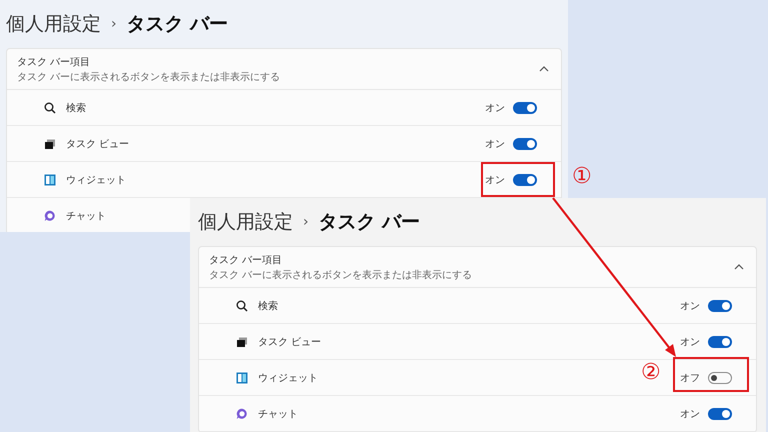  Describe the element at coordinates (651, 373) in the screenshot. I see `step-number: ②` at that location.